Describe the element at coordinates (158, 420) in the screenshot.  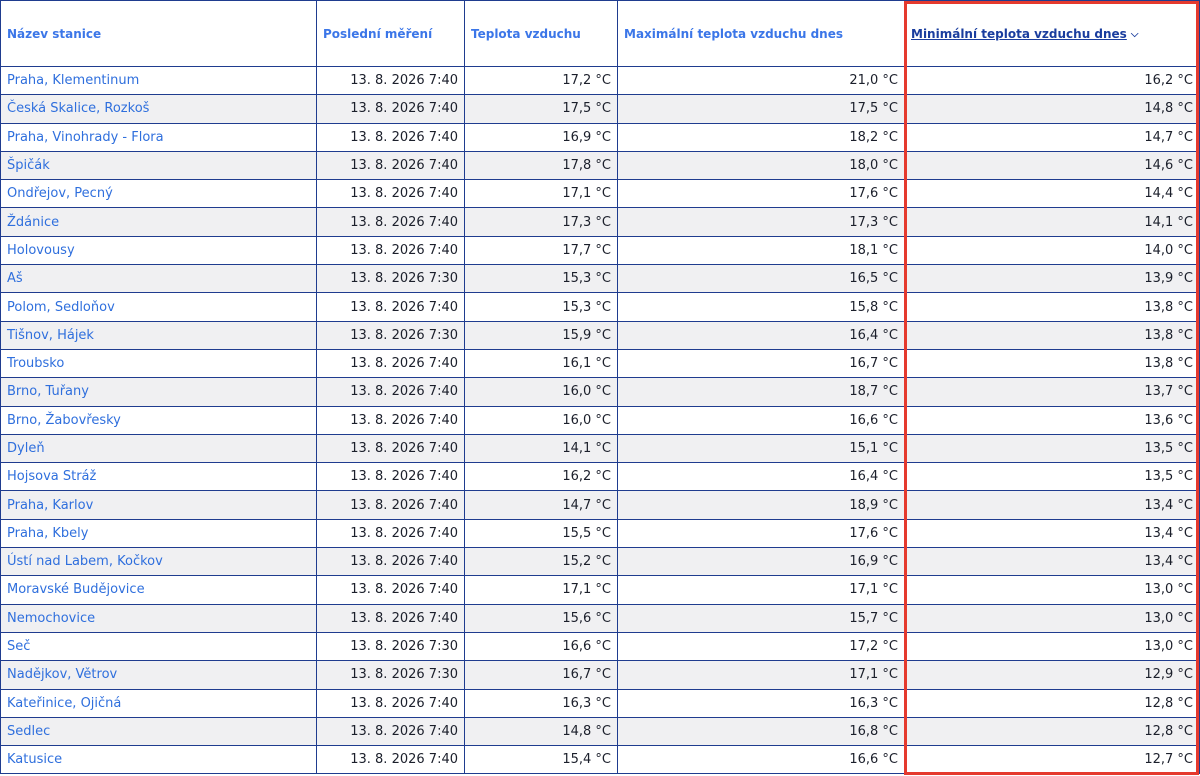
I see `station-link: Brno, Žabovřesky` at that location.